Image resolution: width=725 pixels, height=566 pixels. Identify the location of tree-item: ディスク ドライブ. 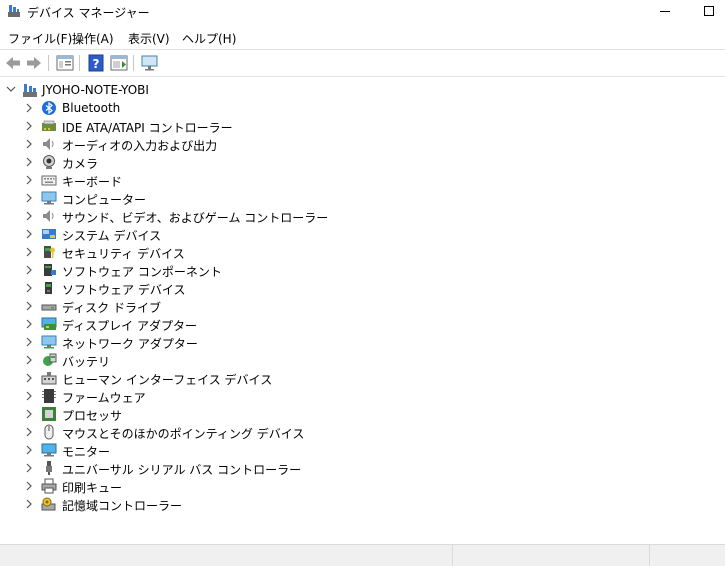
(362, 306).